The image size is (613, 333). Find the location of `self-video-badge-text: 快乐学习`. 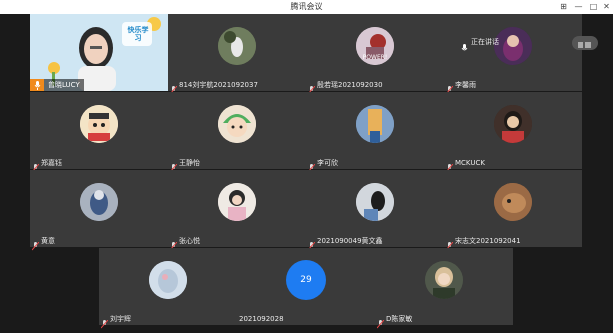

self-video-badge-text: 快乐学习 is located at coordinates (138, 34).